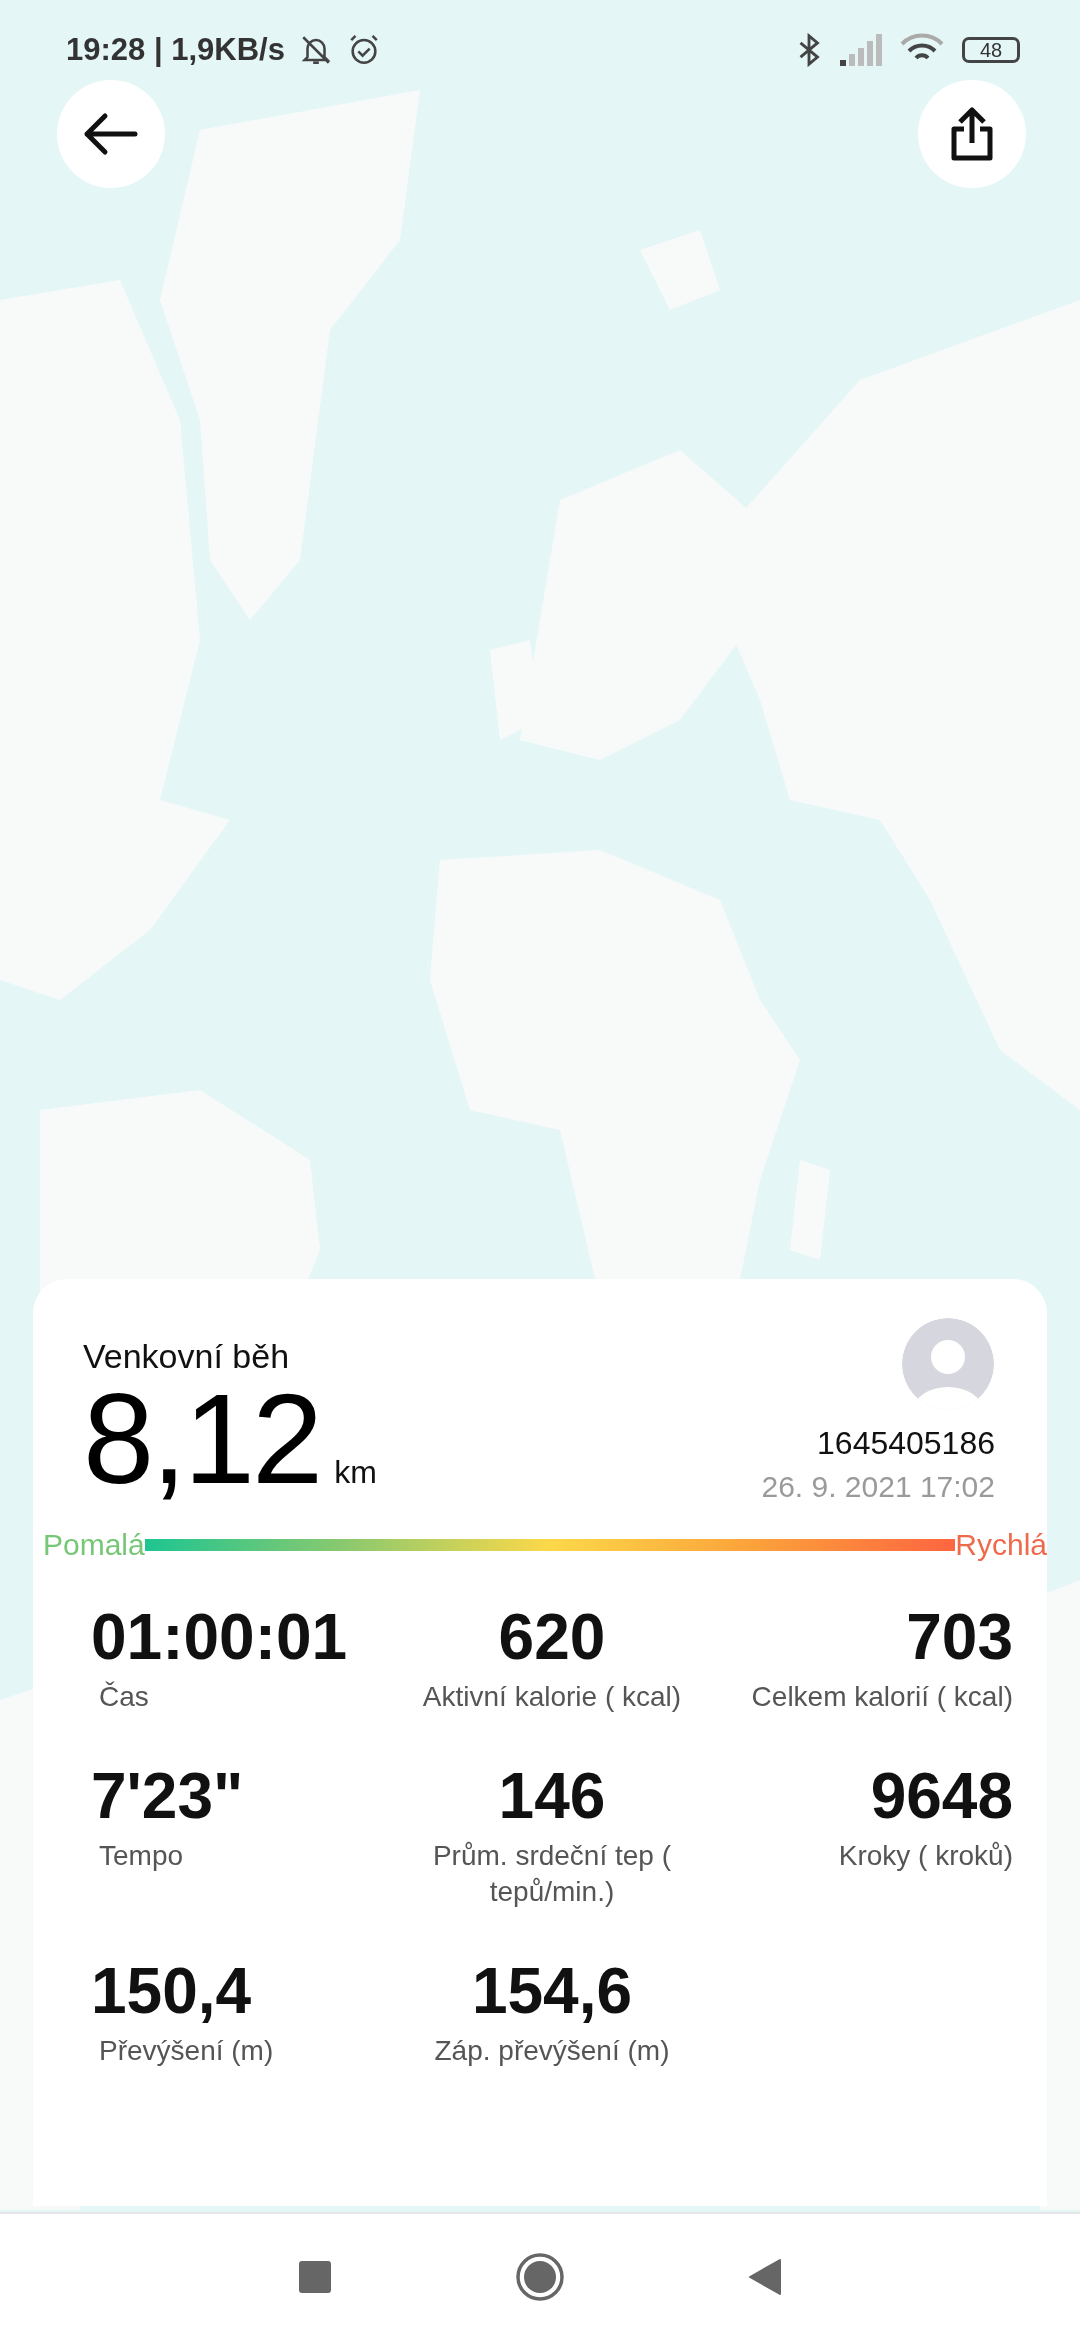 The height and width of the screenshot is (2340, 1080). Describe the element at coordinates (552, 1696) in the screenshot. I see `stat-label: Aktivní kalorie ( kcal)` at that location.